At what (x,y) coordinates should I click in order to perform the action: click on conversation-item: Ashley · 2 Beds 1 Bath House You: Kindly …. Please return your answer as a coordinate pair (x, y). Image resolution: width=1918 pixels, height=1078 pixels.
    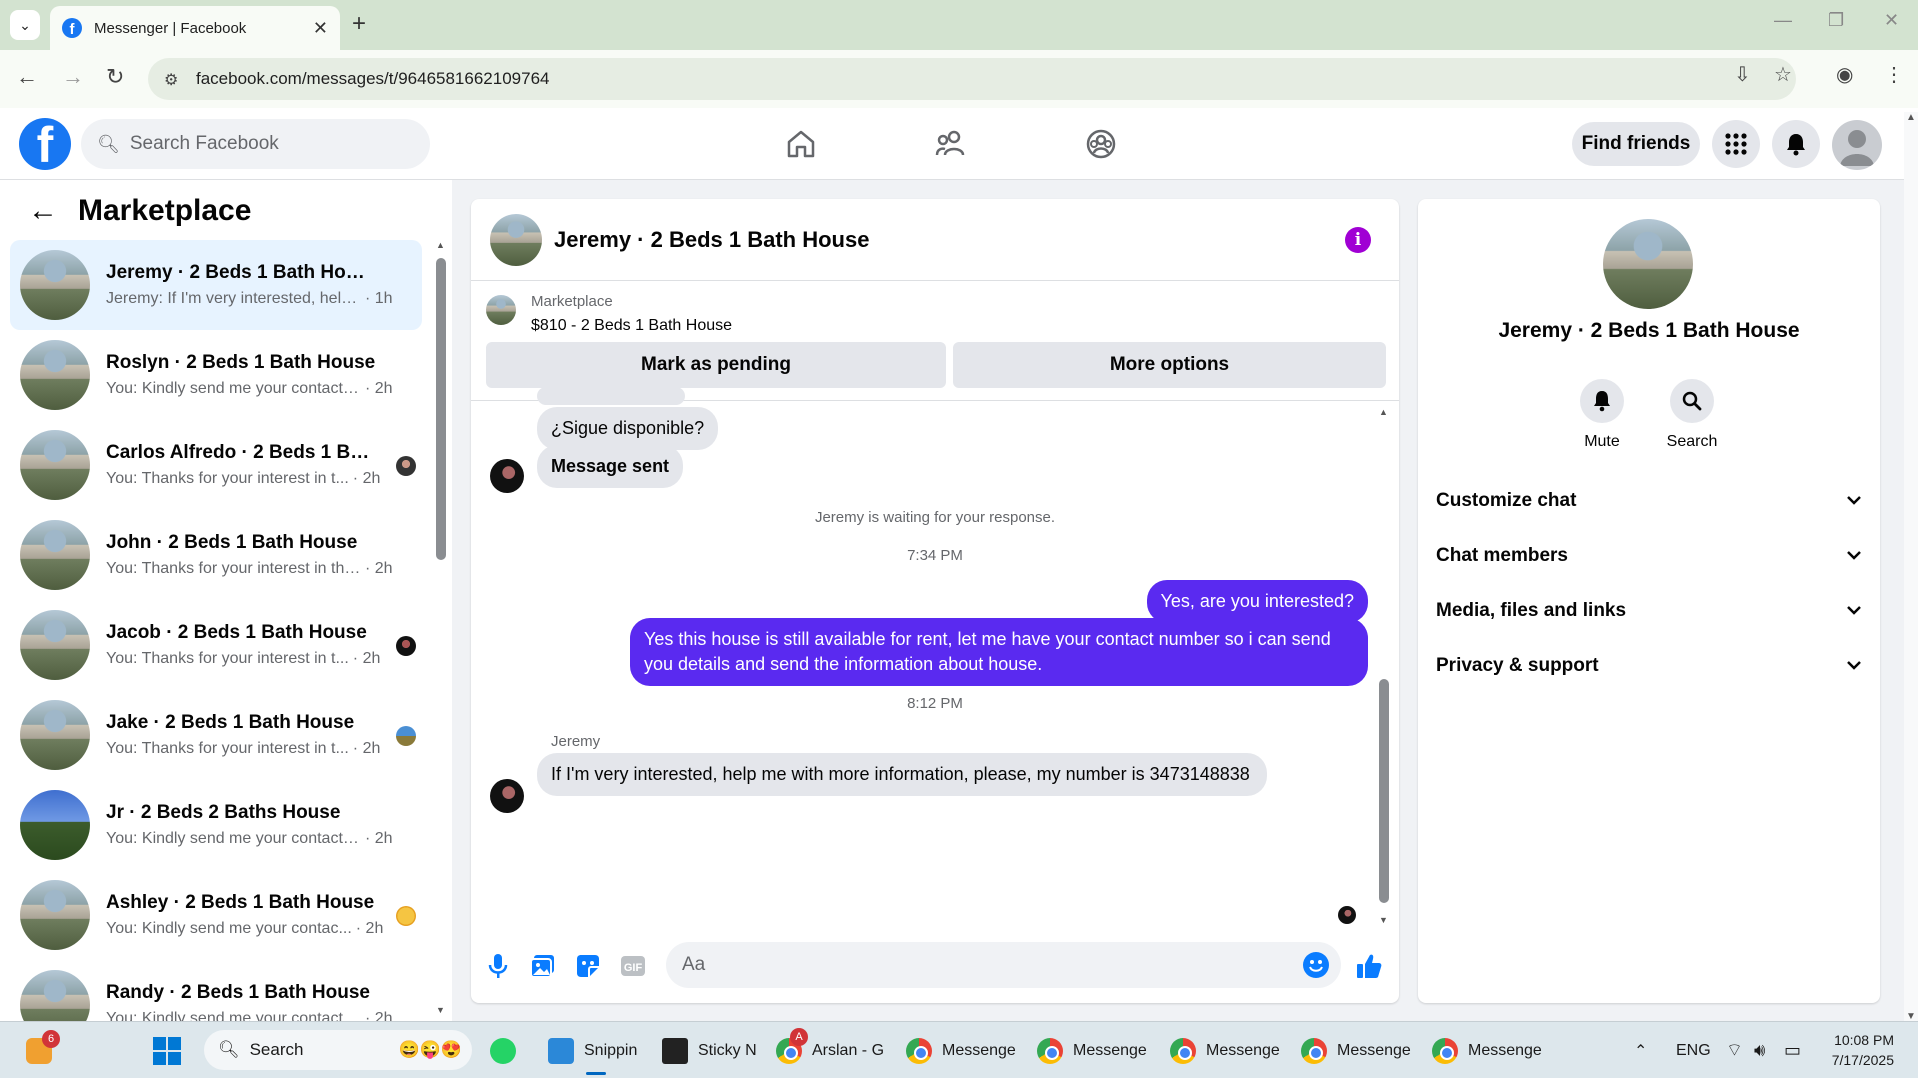
    Looking at the image, I should click on (216, 915).